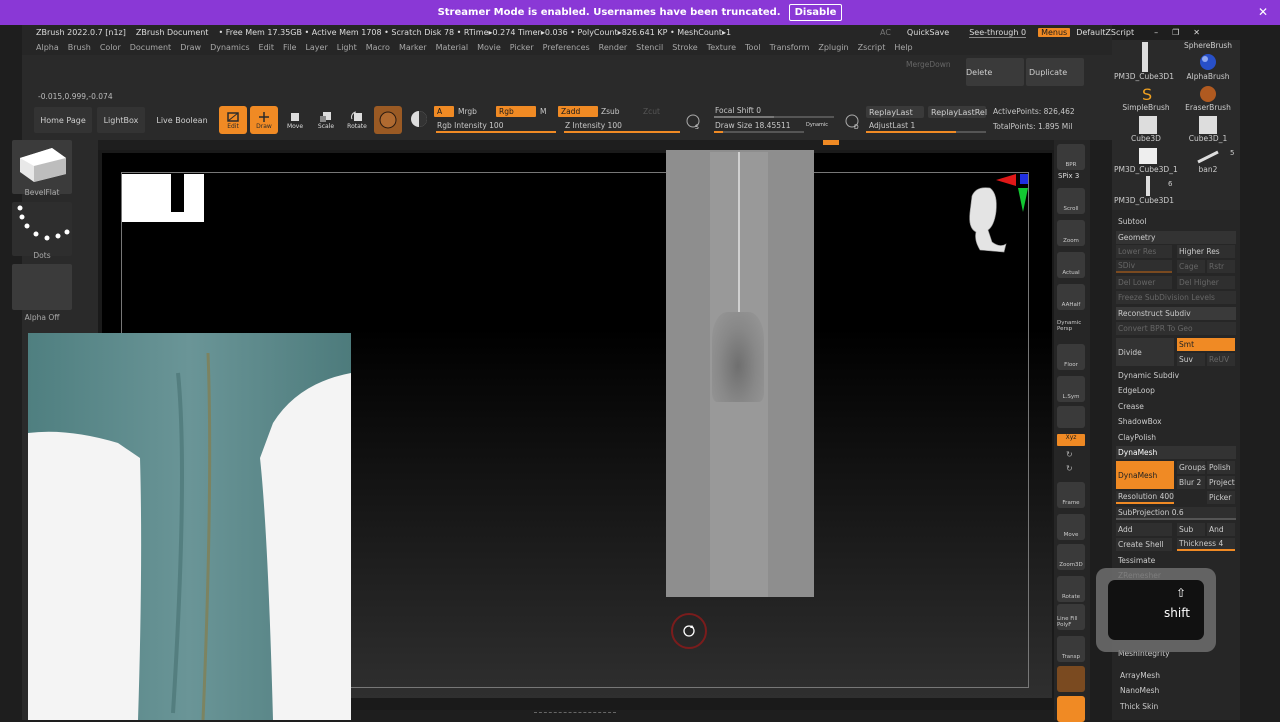 This screenshot has width=1280, height=722. I want to click on rgb-intensity-slider, so click(496, 132).